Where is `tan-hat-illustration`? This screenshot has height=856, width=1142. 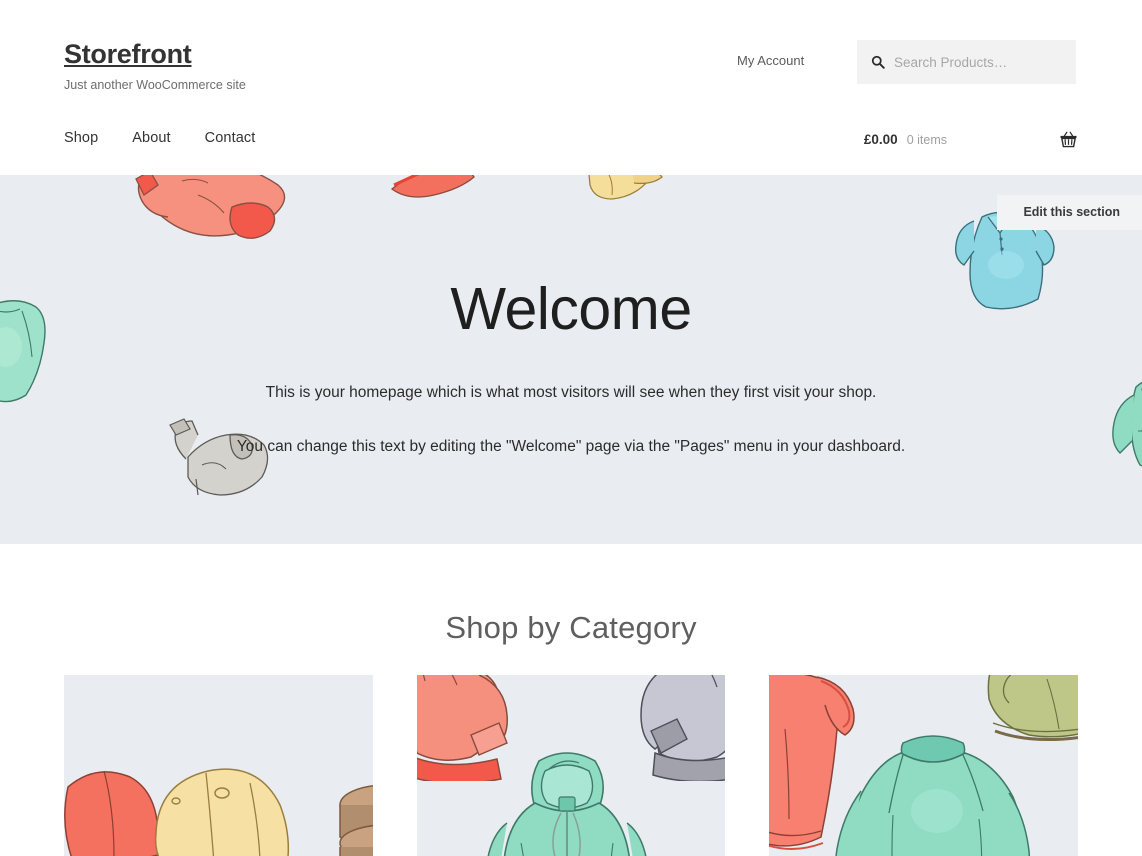
tan-hat-illustration is located at coordinates (356, 820).